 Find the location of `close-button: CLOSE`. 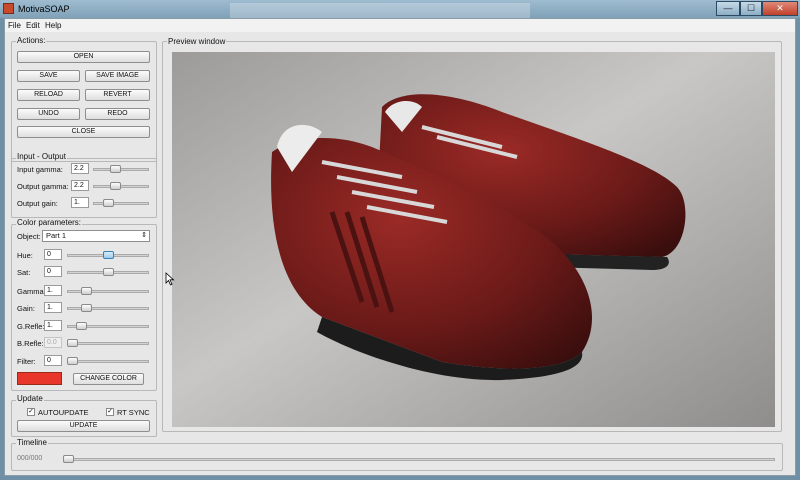

close-button: CLOSE is located at coordinates (83, 132).